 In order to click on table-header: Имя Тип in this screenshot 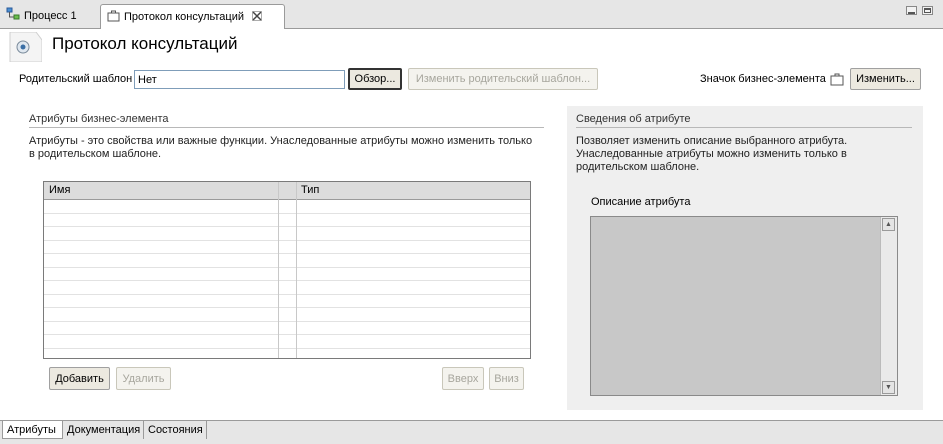, I will do `click(287, 191)`.